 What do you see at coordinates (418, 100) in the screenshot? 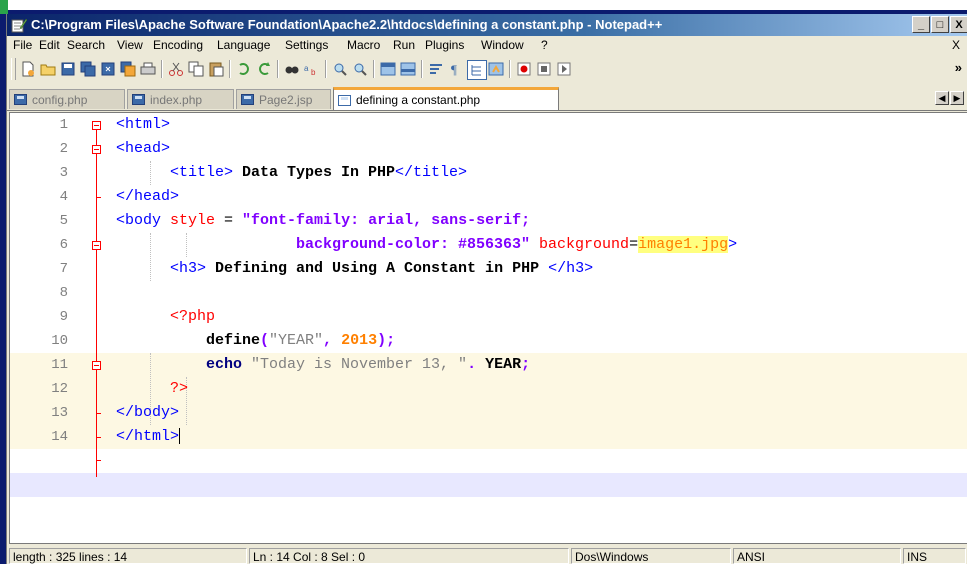
I see `tab-label: defining a constant.php` at bounding box center [418, 100].